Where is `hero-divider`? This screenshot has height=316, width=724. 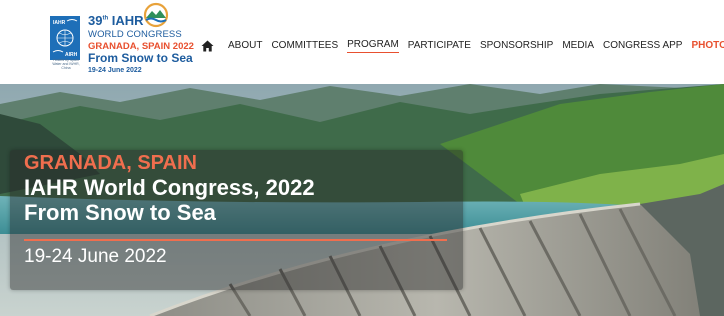 hero-divider is located at coordinates (235, 240).